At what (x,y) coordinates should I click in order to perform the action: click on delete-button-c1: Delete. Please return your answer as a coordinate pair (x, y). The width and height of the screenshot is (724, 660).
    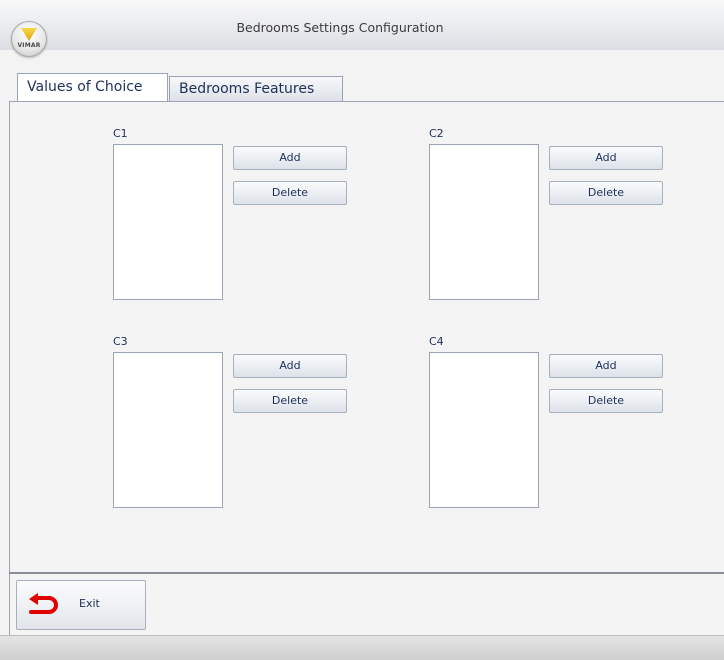
    Looking at the image, I should click on (290, 193).